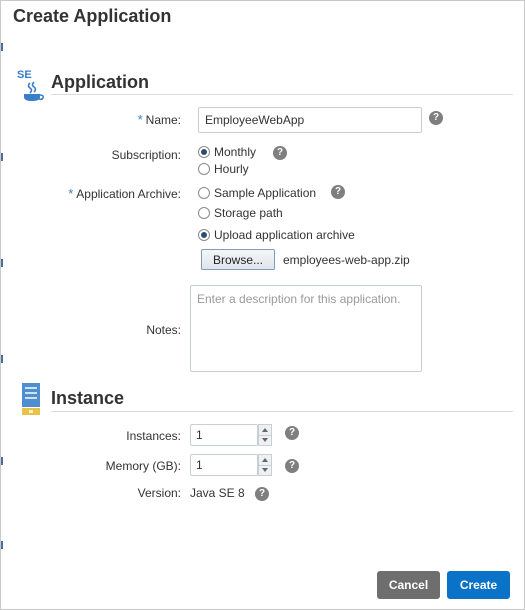  I want to click on instance-section-rule, so click(282, 411).